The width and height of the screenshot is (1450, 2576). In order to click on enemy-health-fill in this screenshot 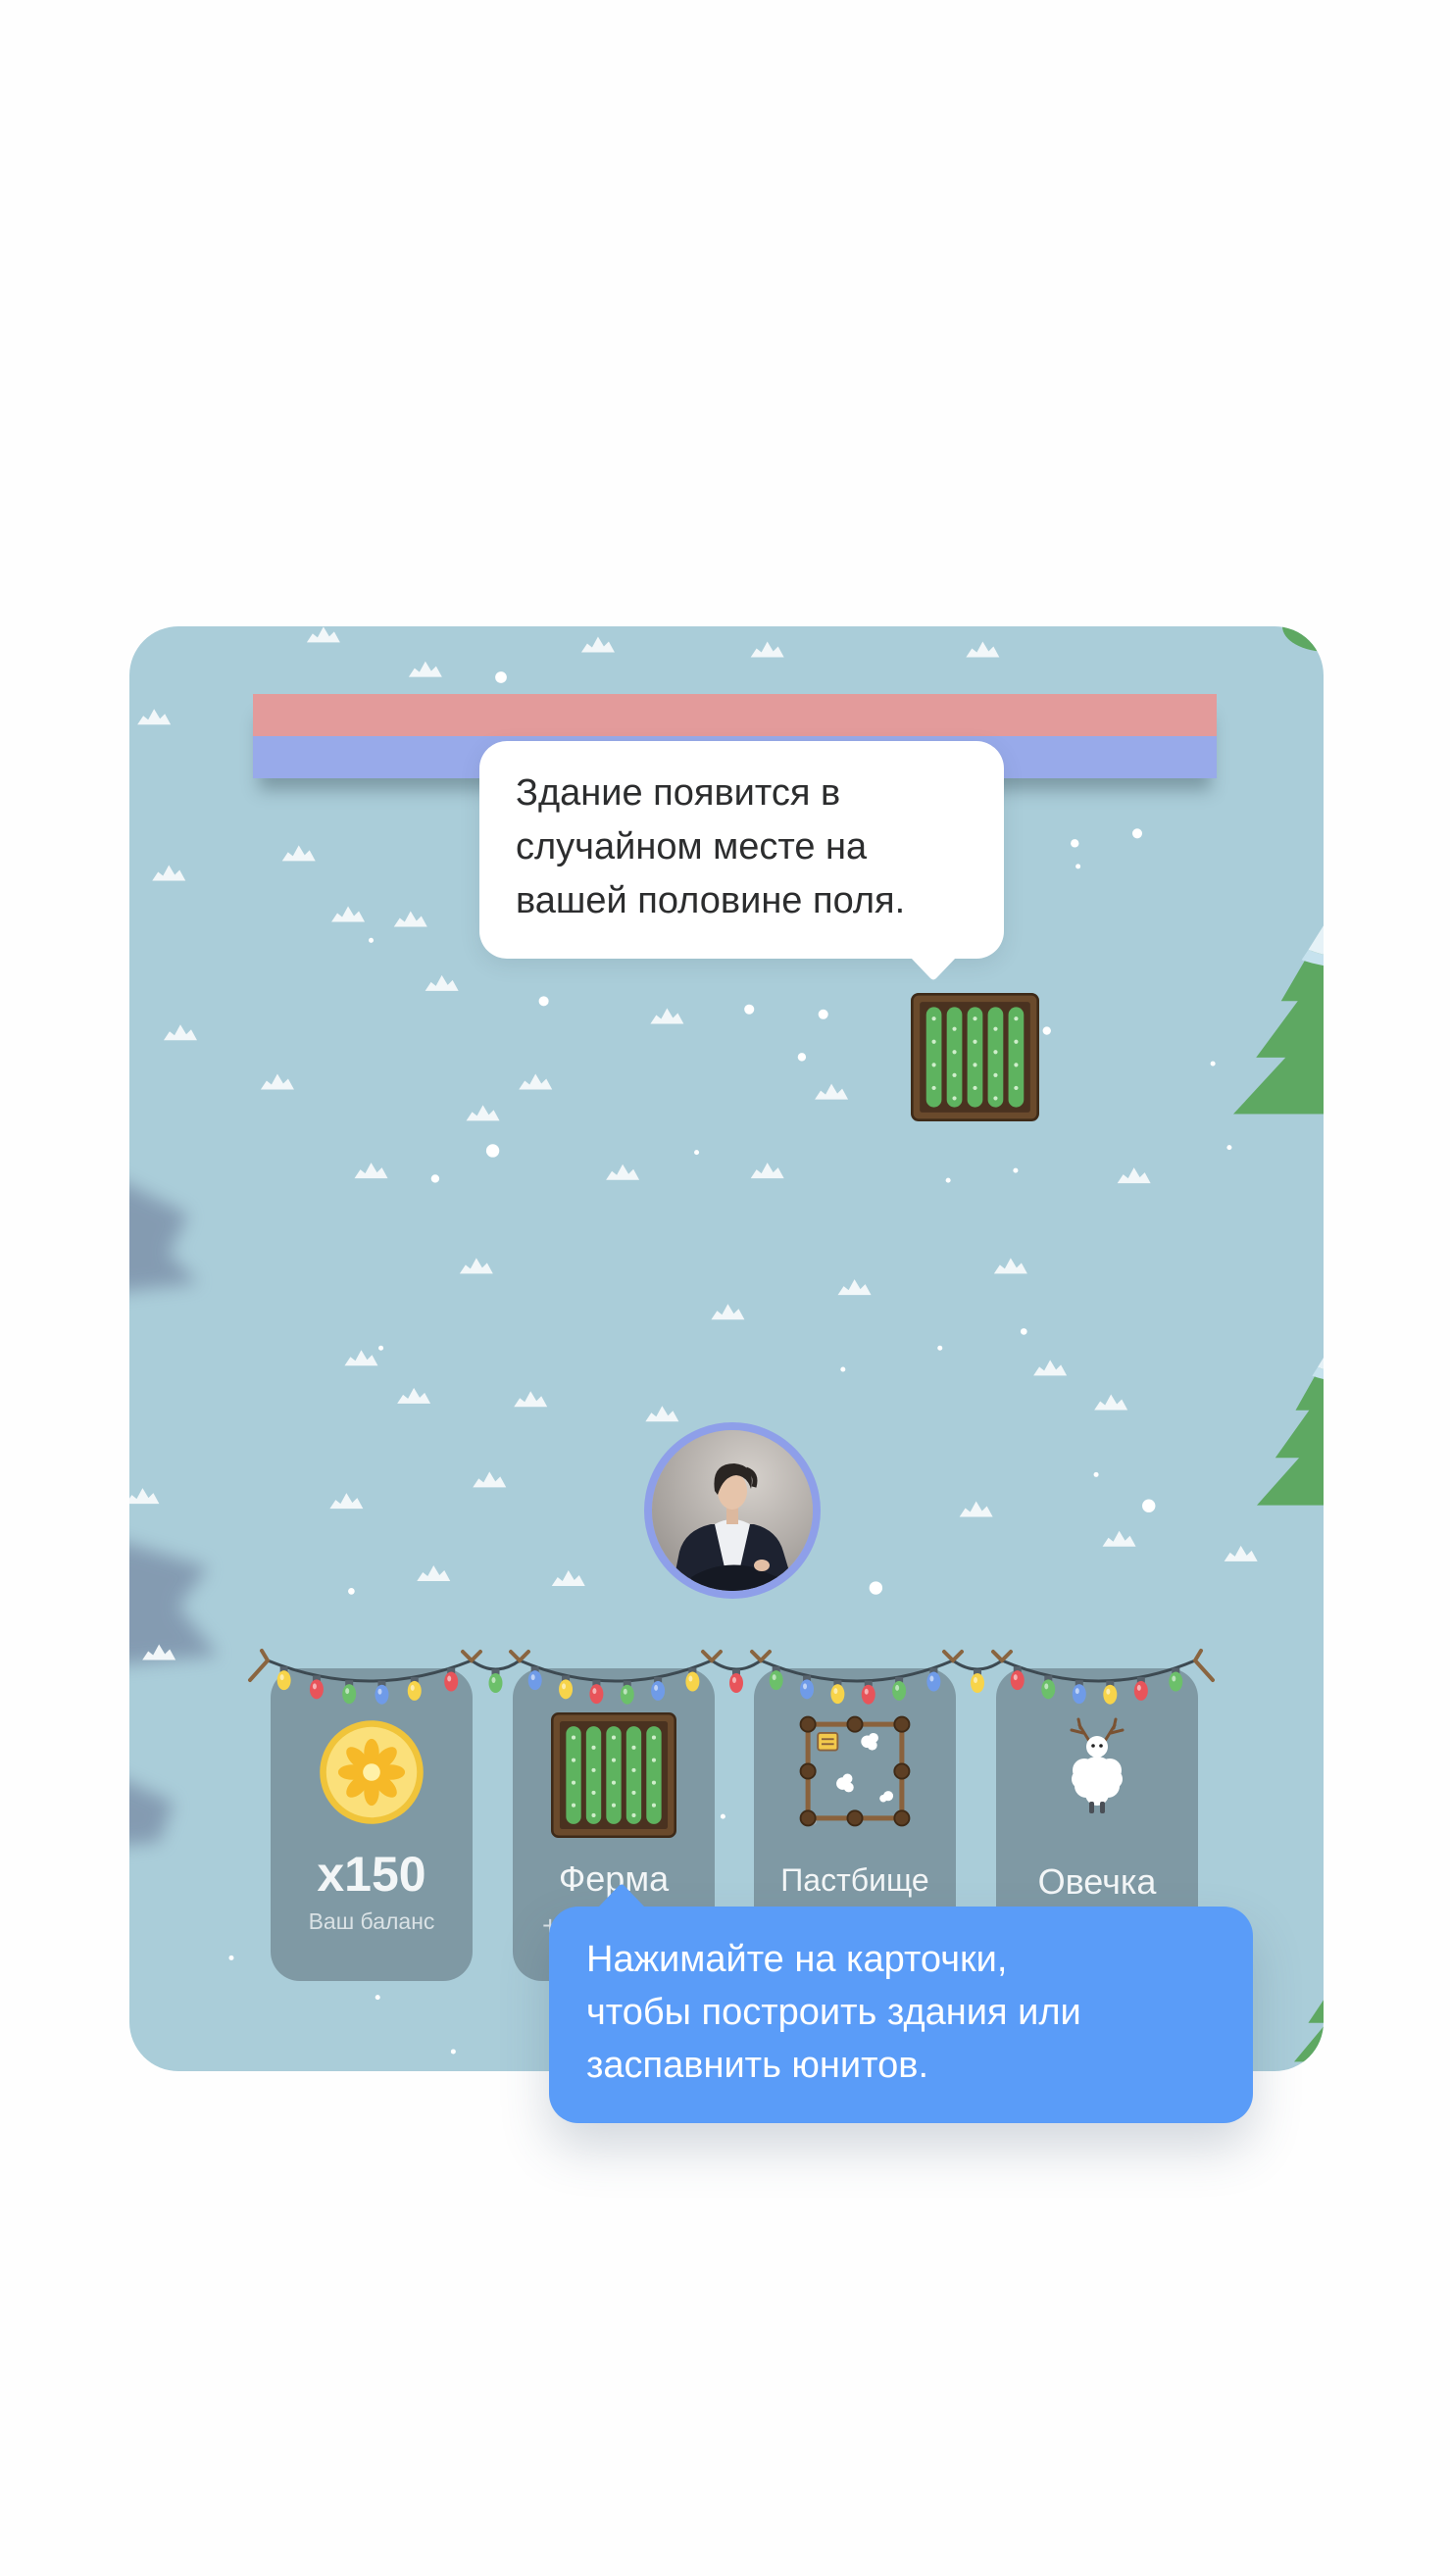, I will do `click(735, 715)`.